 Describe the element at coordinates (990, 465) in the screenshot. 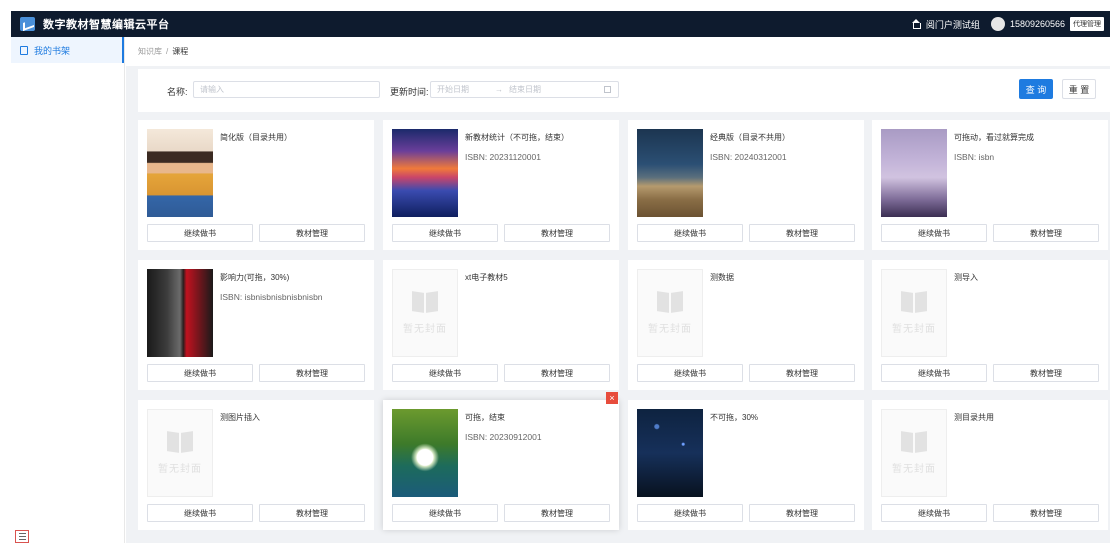

I see `book-card: 暂无封面 测目录共用继续做书 教材管理` at that location.